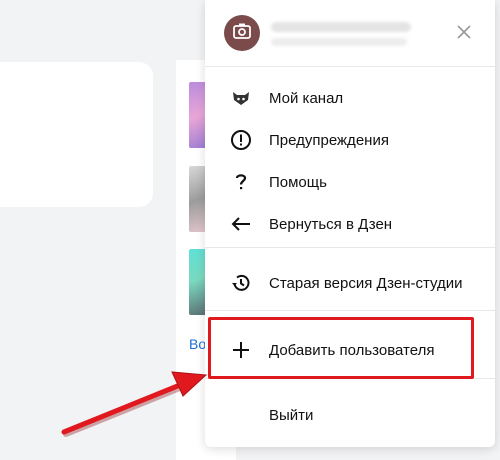 Image resolution: width=500 pixels, height=460 pixels. What do you see at coordinates (134, 404) in the screenshot?
I see `annotation-arrow` at bounding box center [134, 404].